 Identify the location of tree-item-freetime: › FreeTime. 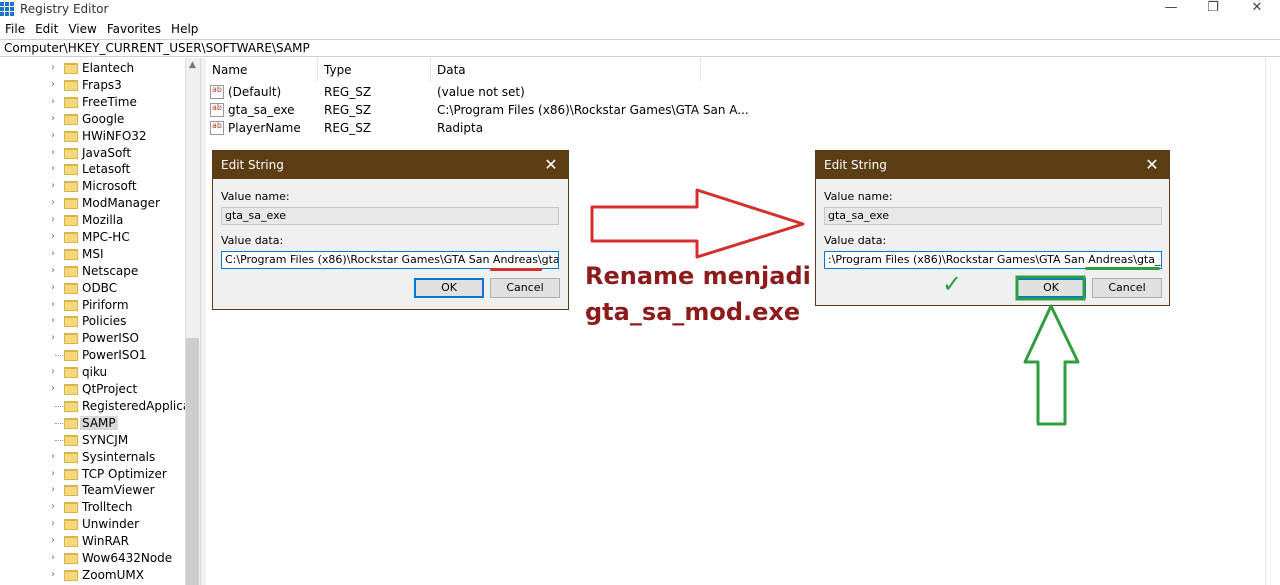
(92, 102).